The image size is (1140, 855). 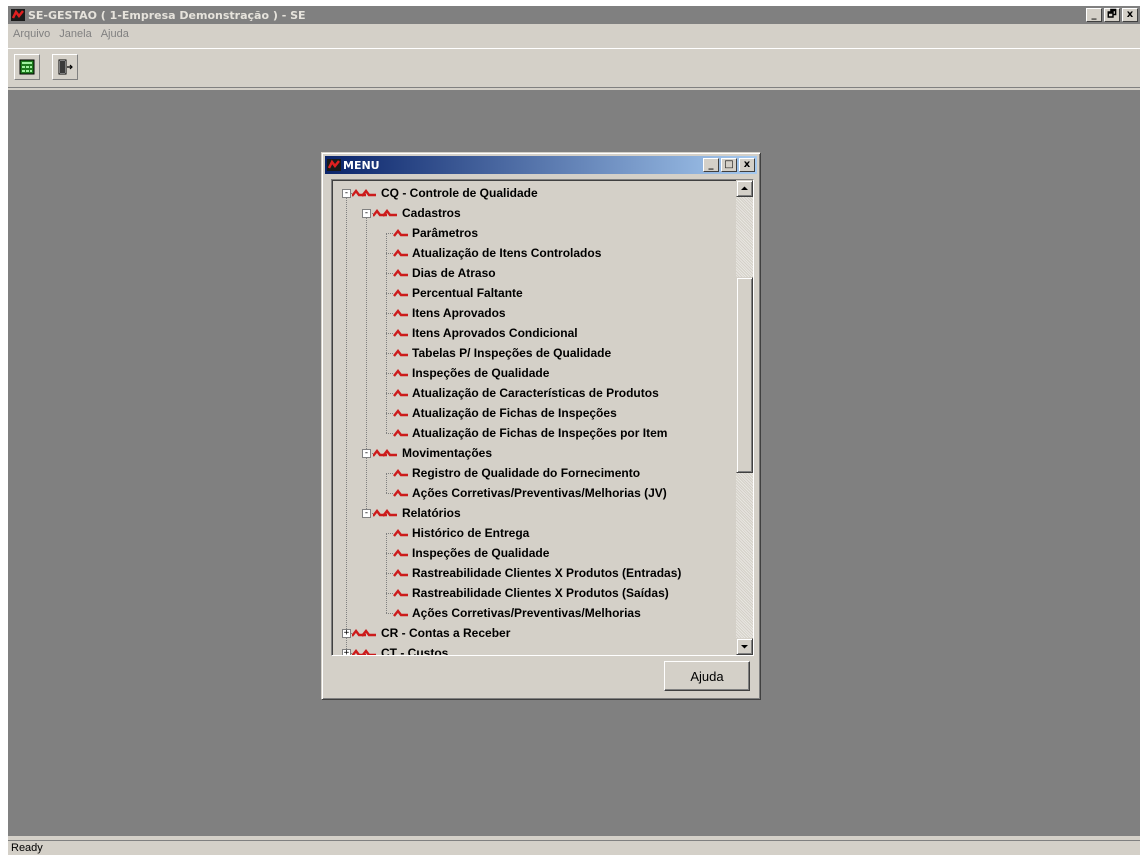 I want to click on tree-guide-line, so click(x=346, y=423).